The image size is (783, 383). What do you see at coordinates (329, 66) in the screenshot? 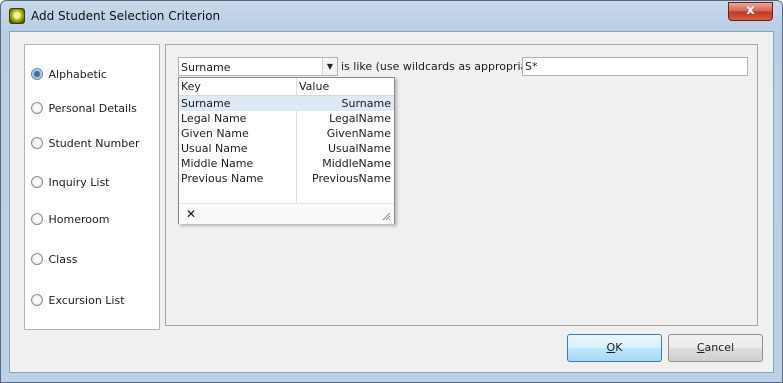
I see `dropdown-arrow-icon: ▼` at bounding box center [329, 66].